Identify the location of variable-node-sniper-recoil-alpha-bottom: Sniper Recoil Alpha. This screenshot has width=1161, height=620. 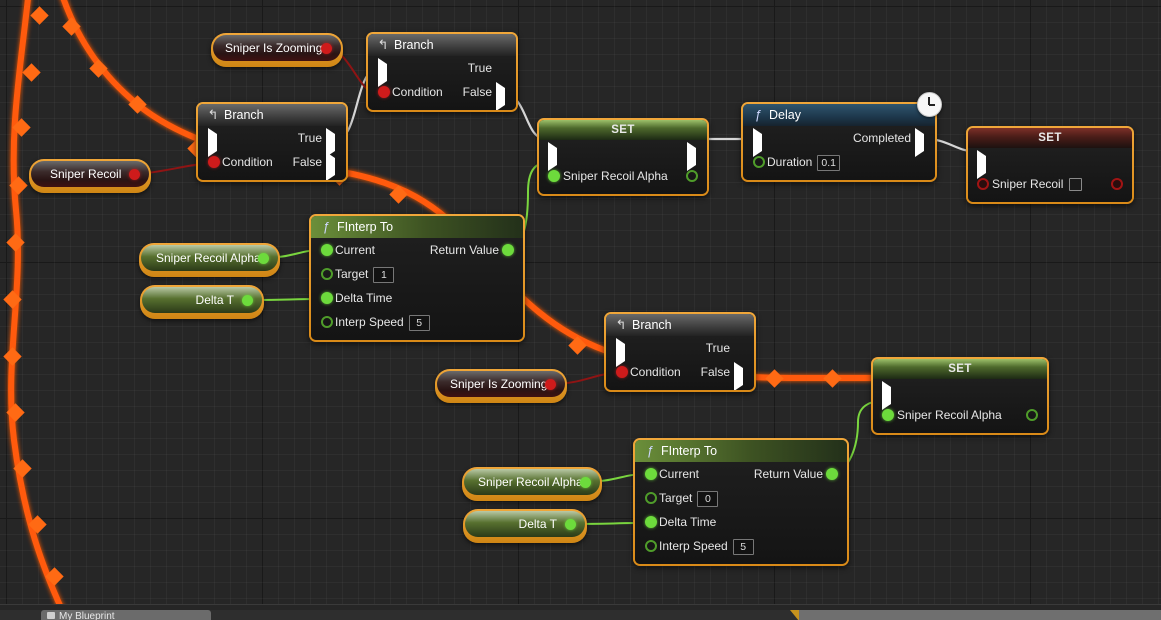
(532, 484).